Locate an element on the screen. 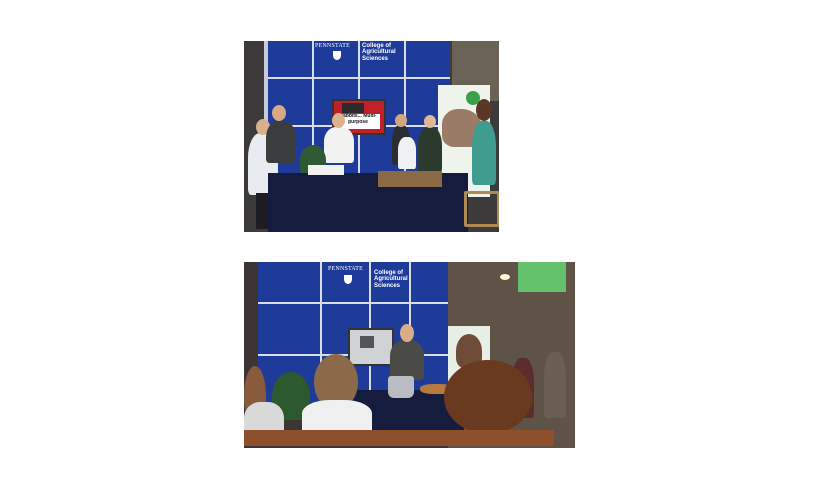  person-teal is located at coordinates (484, 153).